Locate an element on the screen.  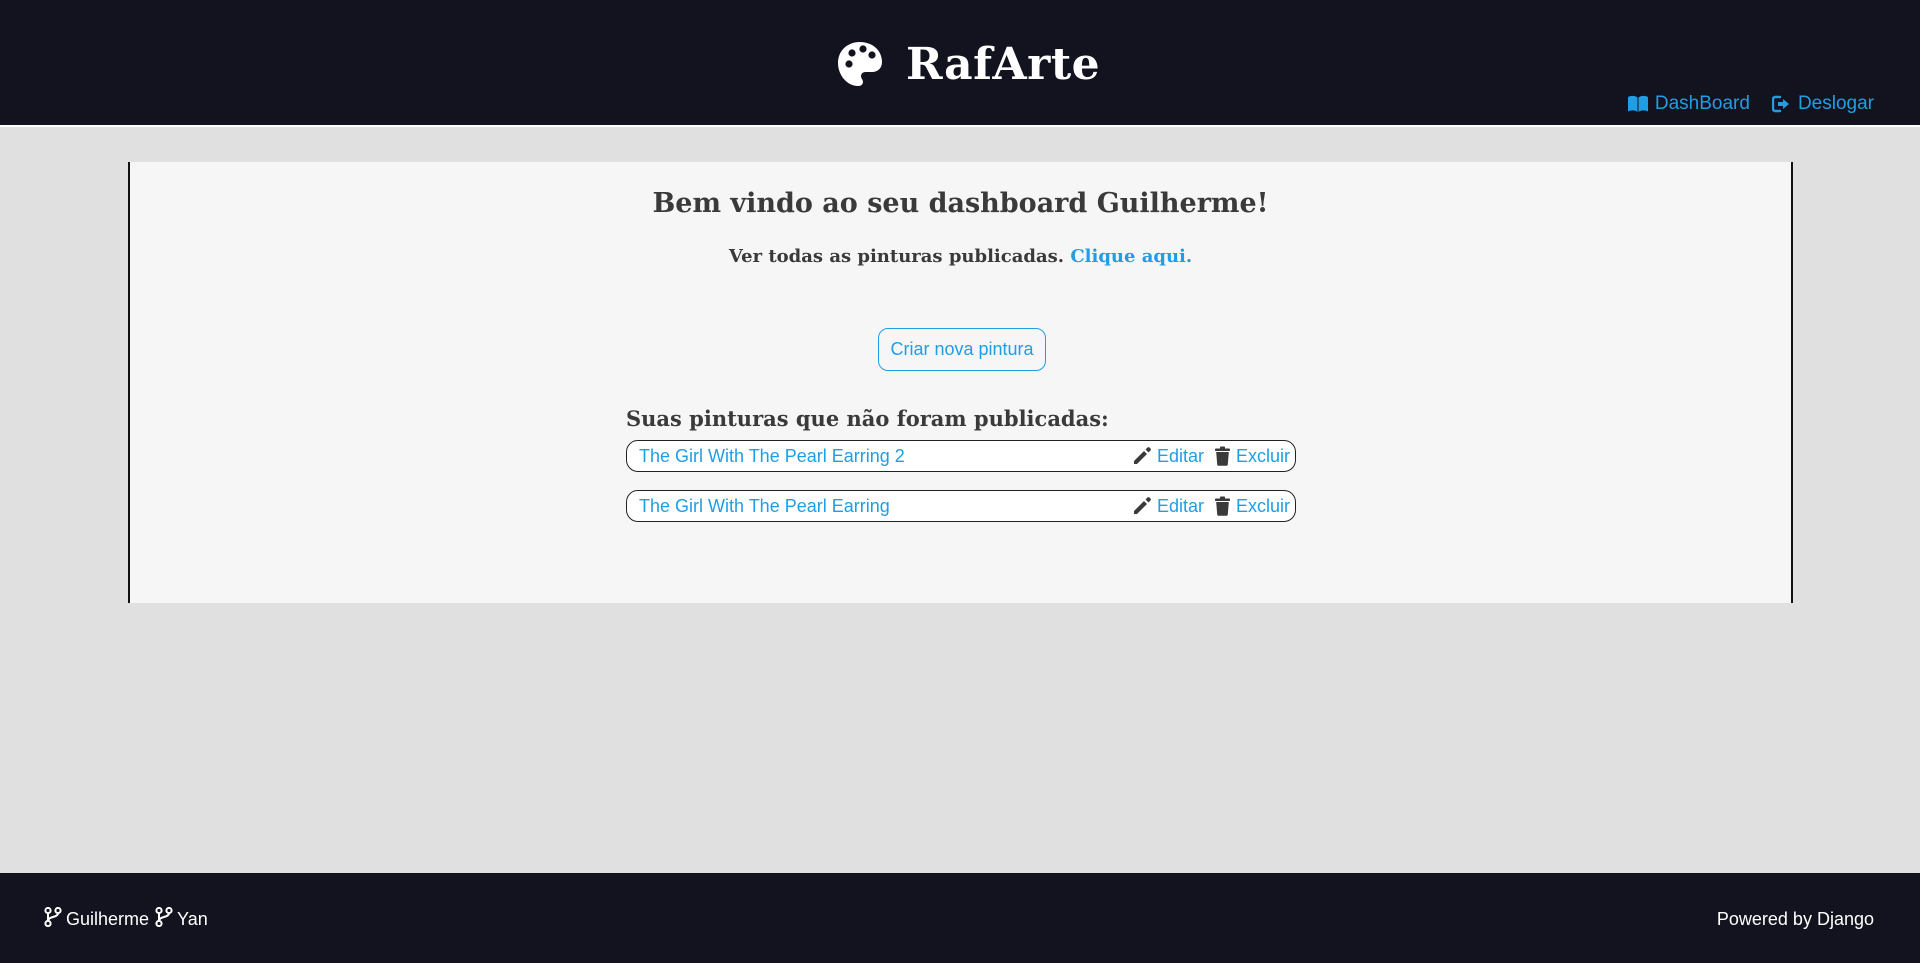
author-link-yan: Yan is located at coordinates (181, 919).